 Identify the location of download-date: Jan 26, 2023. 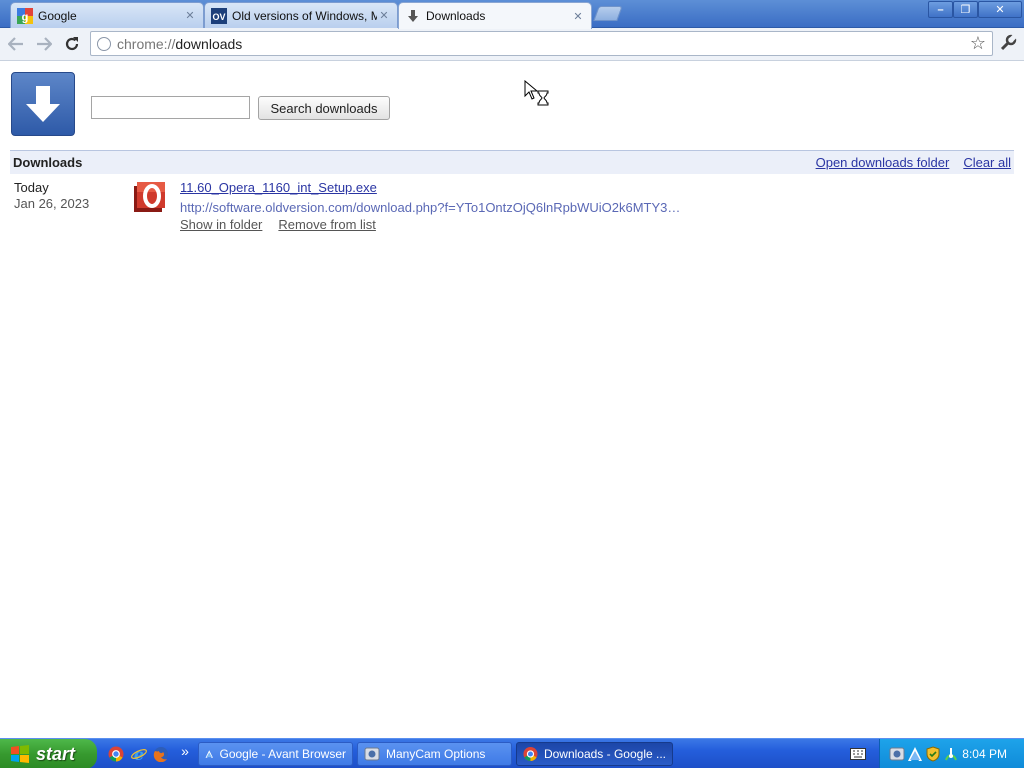
(52, 203).